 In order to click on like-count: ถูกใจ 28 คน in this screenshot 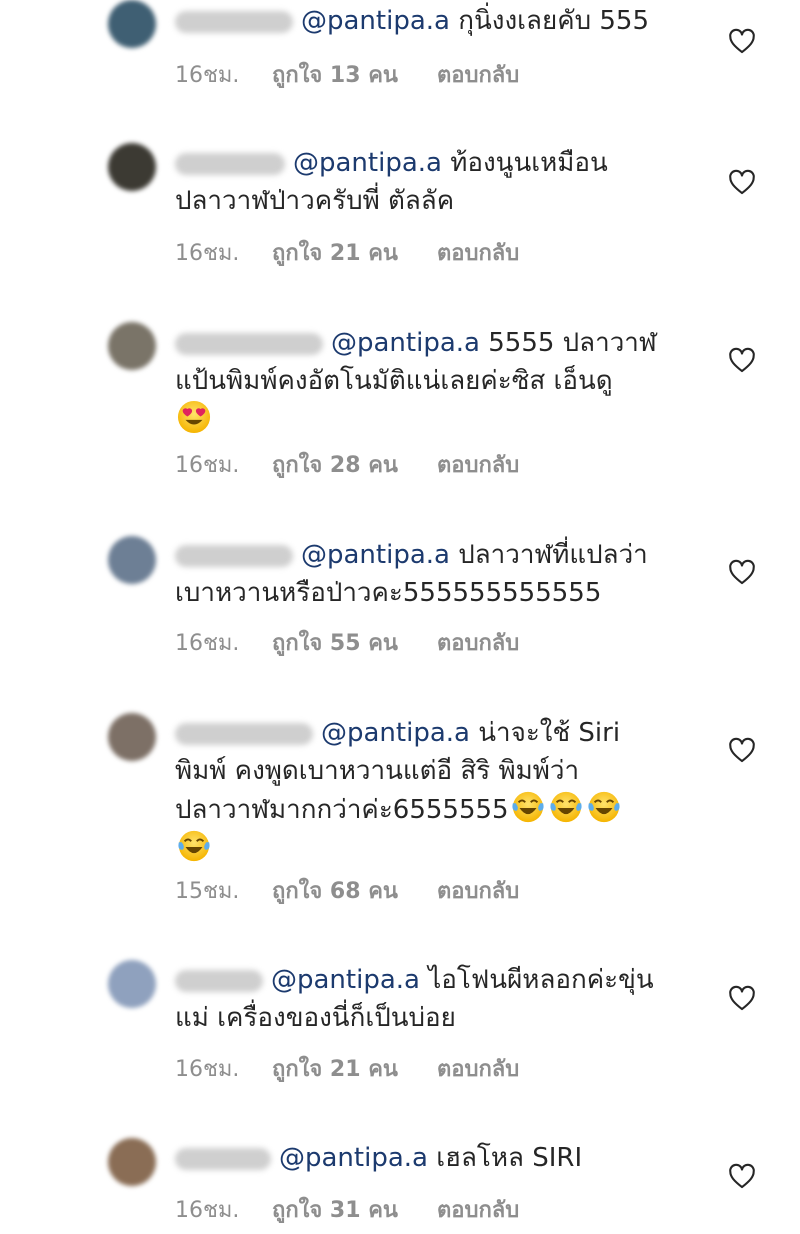, I will do `click(354, 464)`.